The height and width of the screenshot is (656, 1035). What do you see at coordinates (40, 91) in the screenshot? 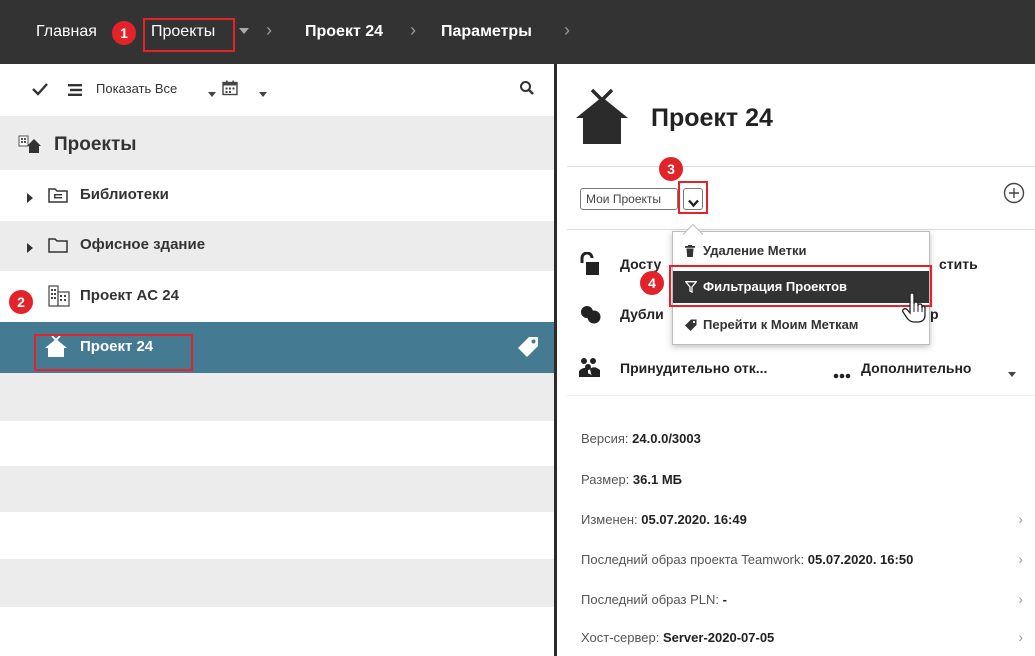
I see `checkmark-icon` at bounding box center [40, 91].